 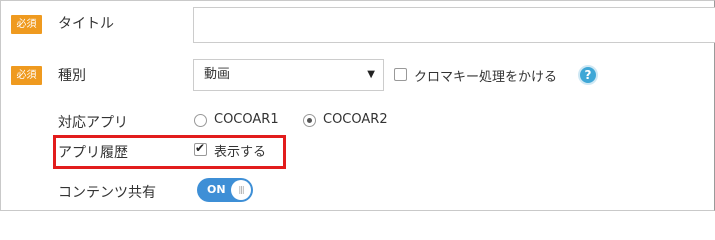 I want to click on share-toggle: ON |||, so click(x=225, y=190).